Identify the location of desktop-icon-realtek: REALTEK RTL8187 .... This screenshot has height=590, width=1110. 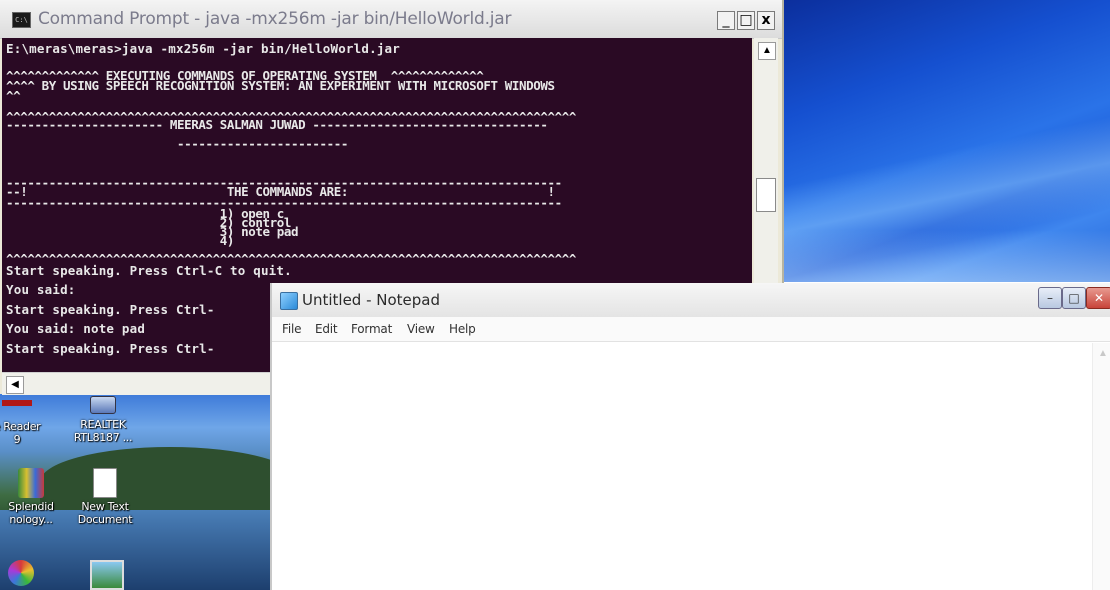
(103, 420).